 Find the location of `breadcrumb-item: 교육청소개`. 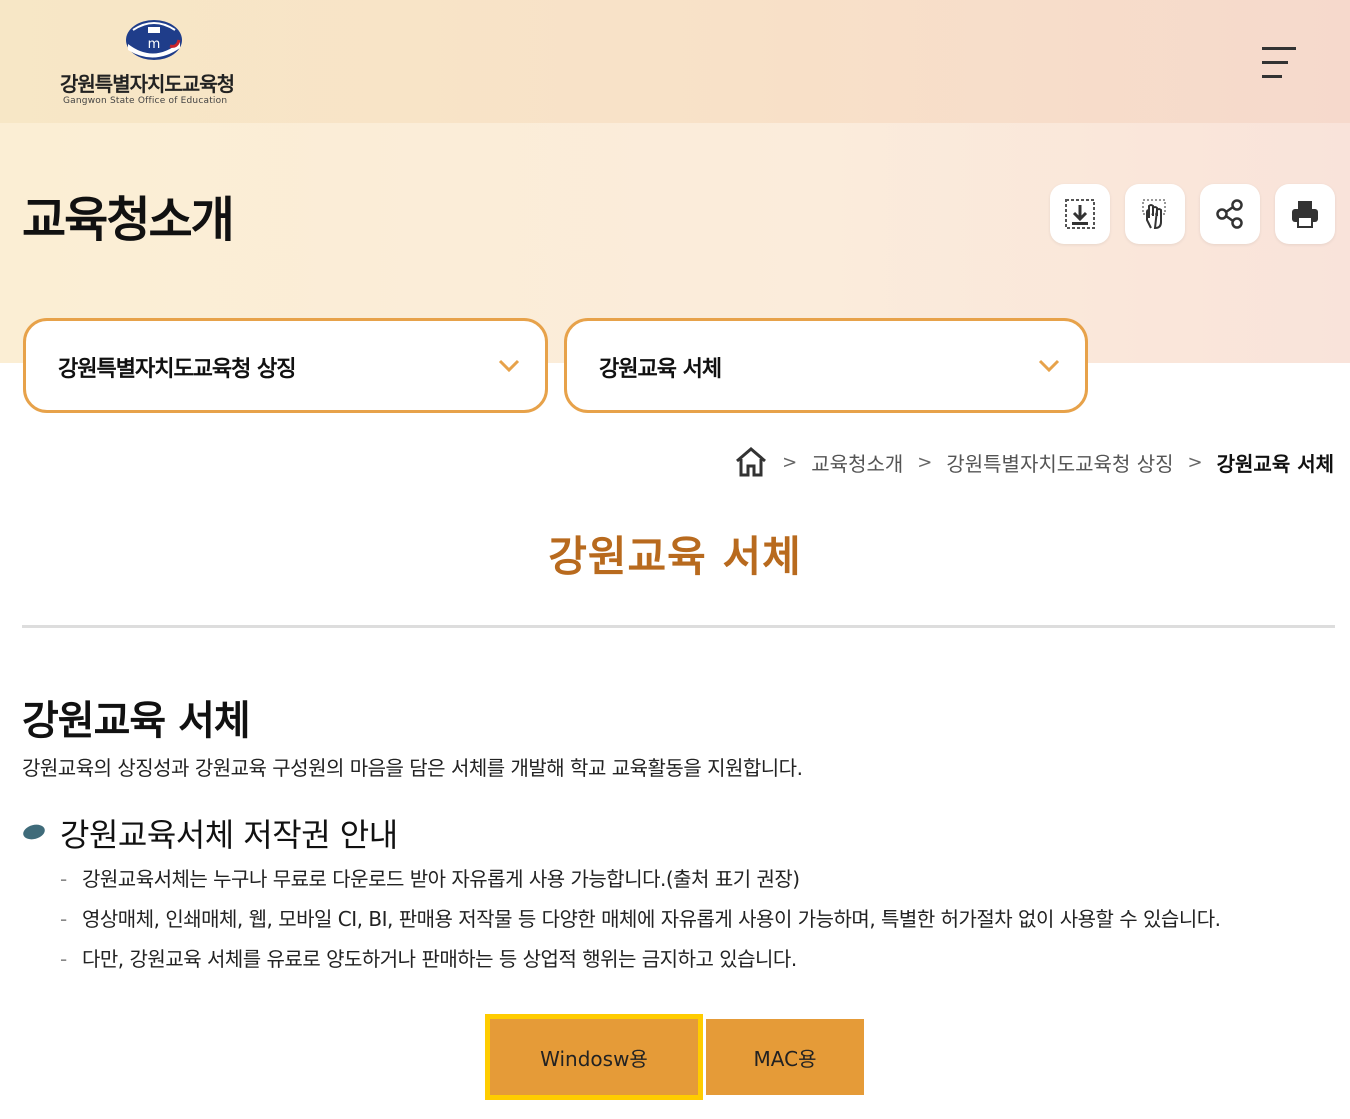

breadcrumb-item: 교육청소개 is located at coordinates (857, 462).